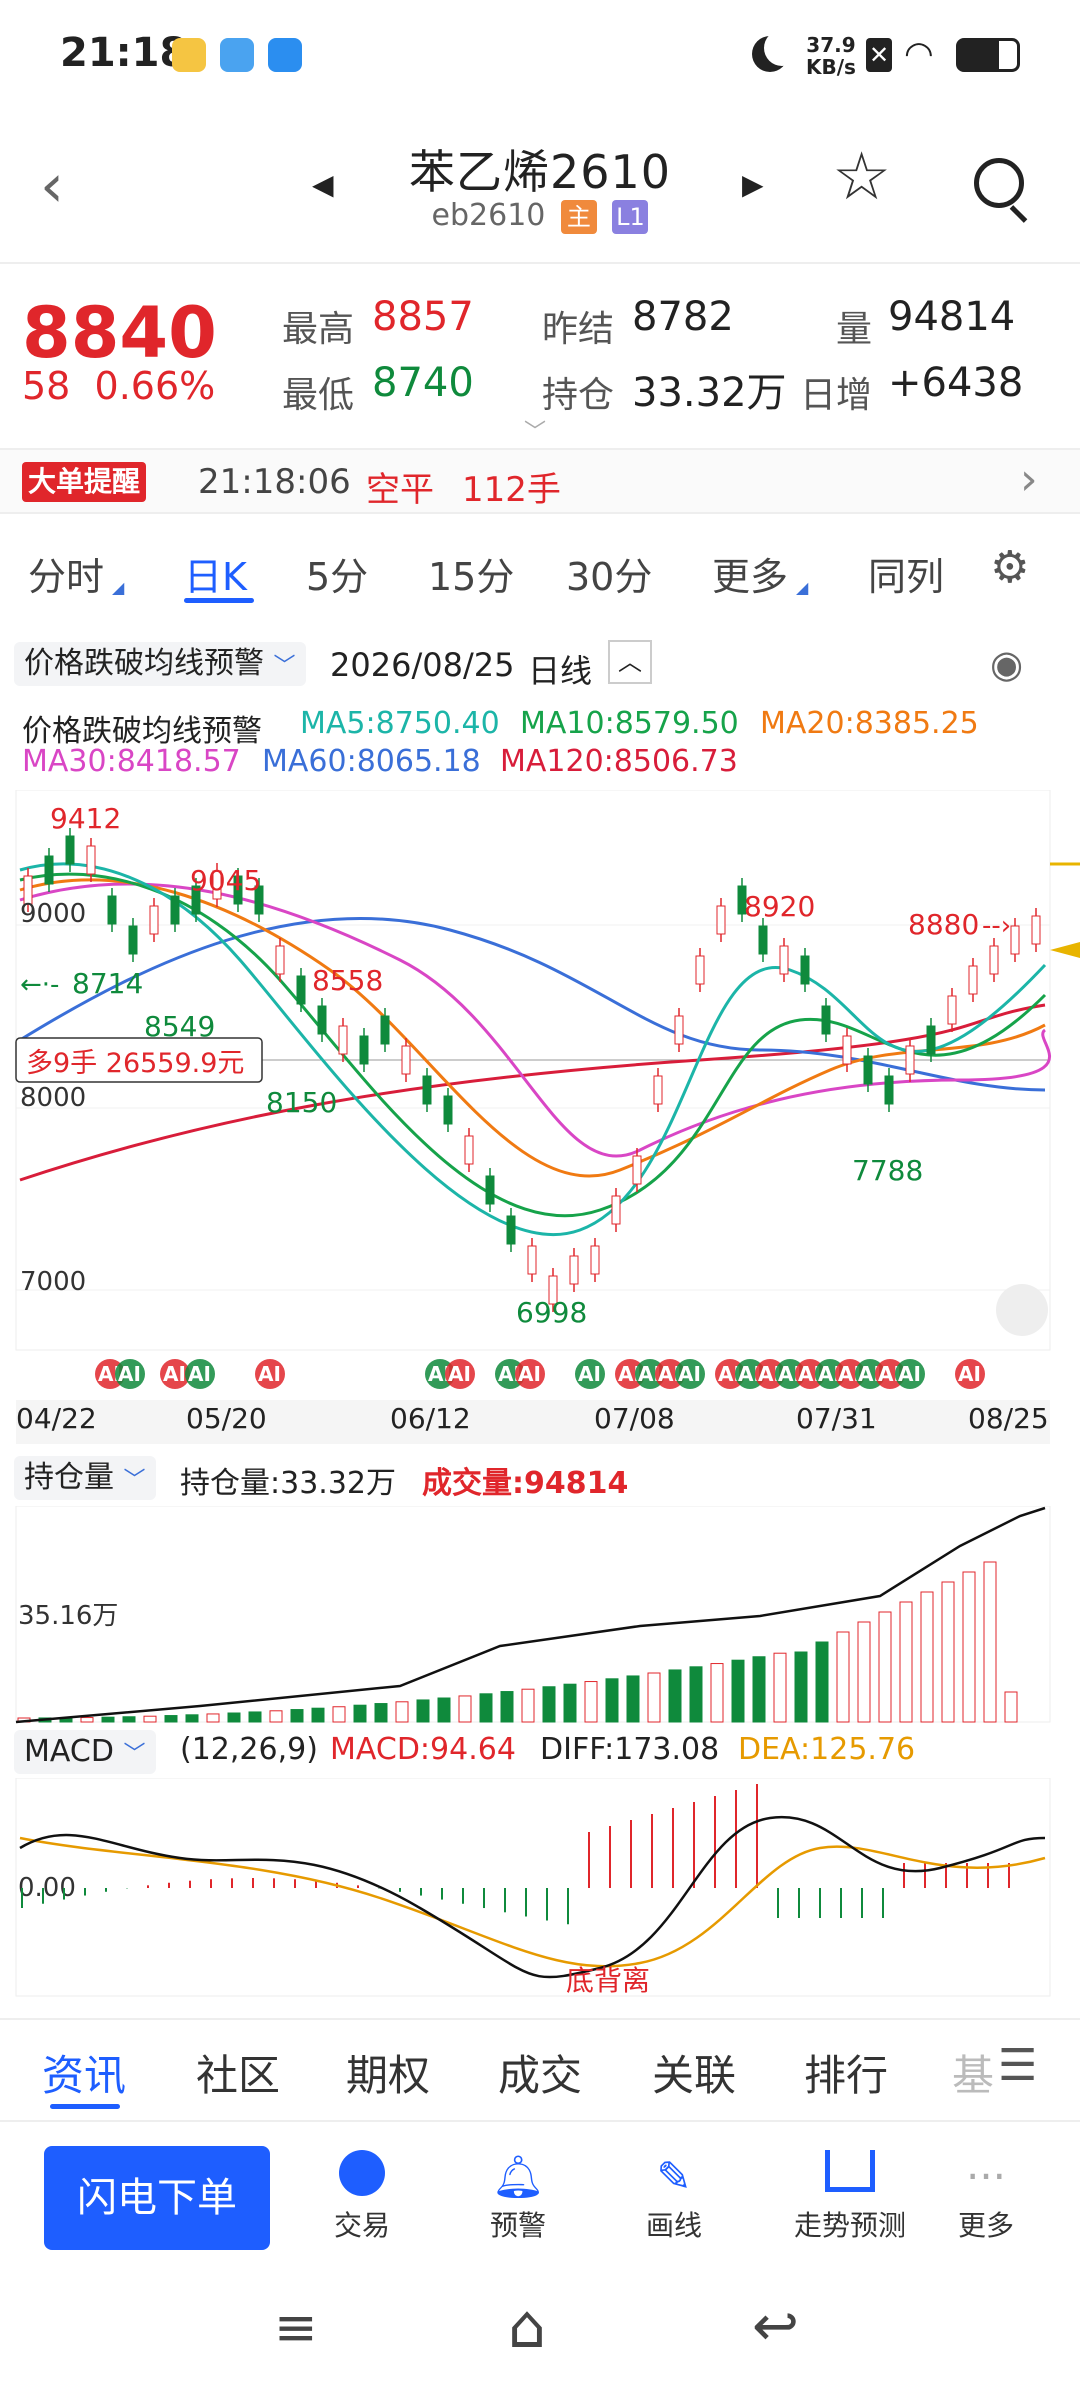 This screenshot has height=2400, width=1080. What do you see at coordinates (301, 1102) in the screenshot?
I see `label-8150: 8150` at bounding box center [301, 1102].